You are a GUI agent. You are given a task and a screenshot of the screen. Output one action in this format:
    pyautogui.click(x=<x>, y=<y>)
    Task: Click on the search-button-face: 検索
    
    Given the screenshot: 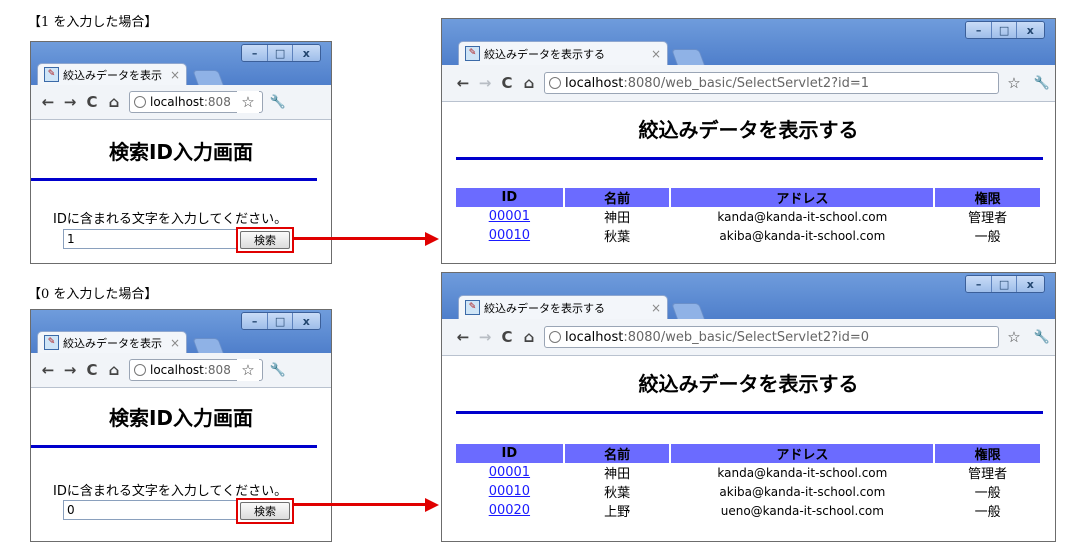 What is the action you would take?
    pyautogui.click(x=265, y=511)
    